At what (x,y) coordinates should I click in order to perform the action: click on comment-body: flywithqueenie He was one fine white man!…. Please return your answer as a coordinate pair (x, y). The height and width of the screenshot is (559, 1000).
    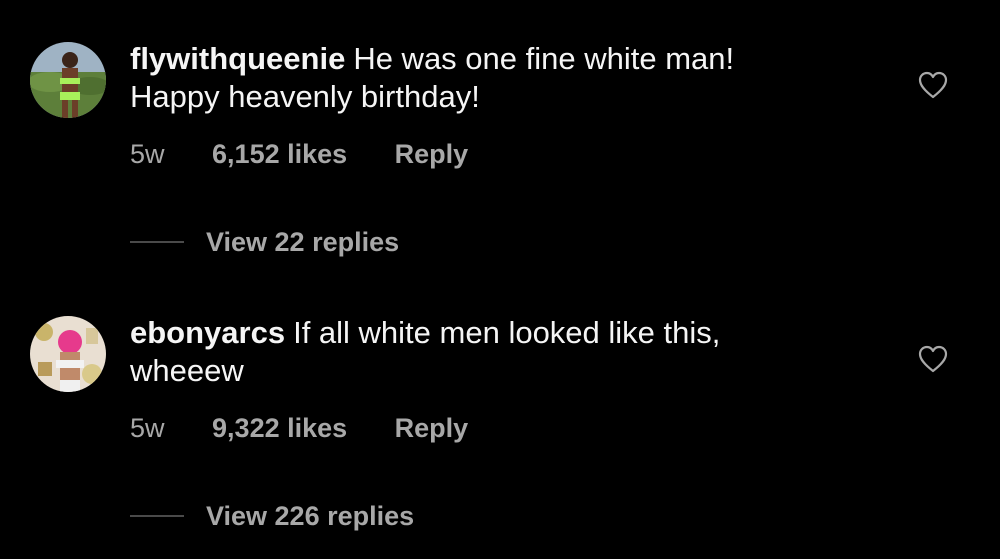
    Looking at the image, I should click on (500, 78).